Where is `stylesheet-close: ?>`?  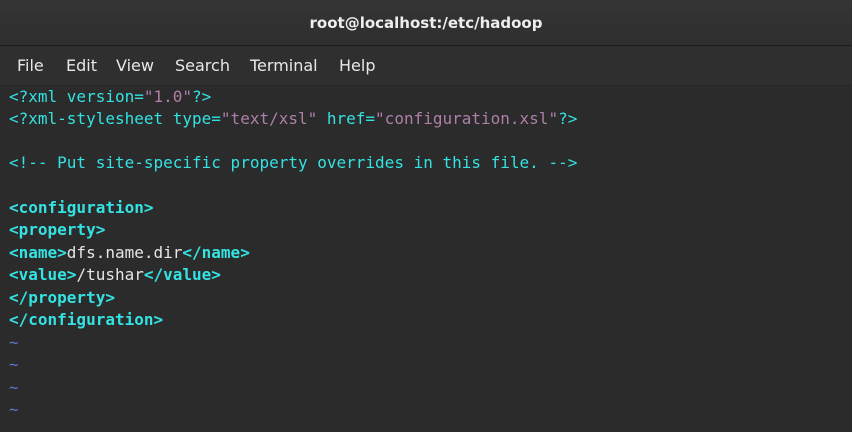 stylesheet-close: ?> is located at coordinates (568, 118).